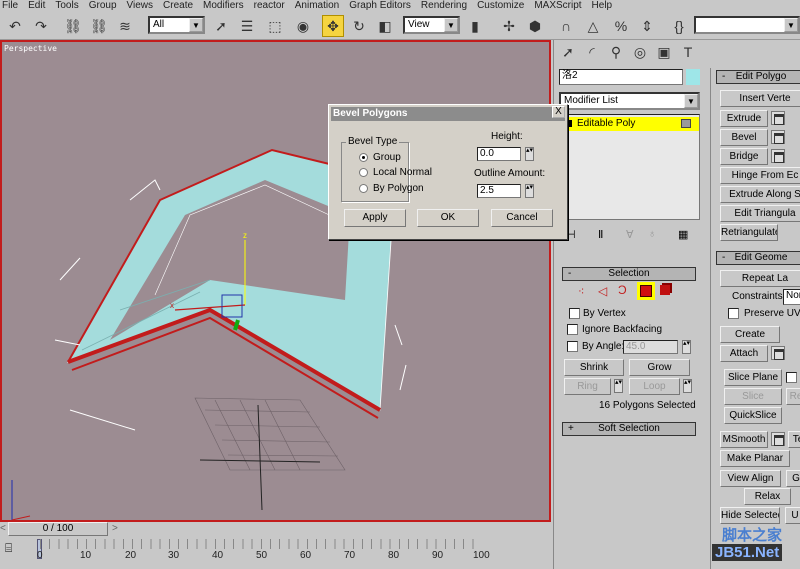 This screenshot has height=569, width=800. Describe the element at coordinates (792, 515) in the screenshot. I see `unhide-all-button: U` at that location.